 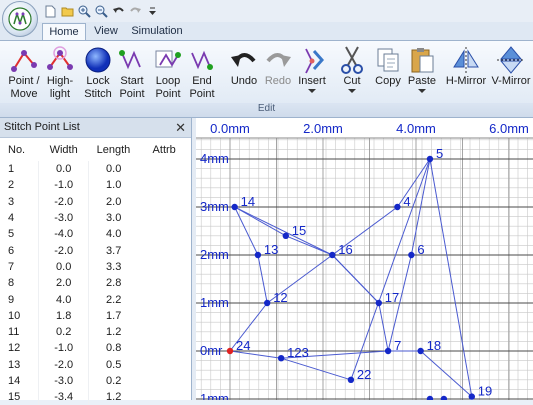 I want to click on cell-width: -4.0, so click(x=63, y=234).